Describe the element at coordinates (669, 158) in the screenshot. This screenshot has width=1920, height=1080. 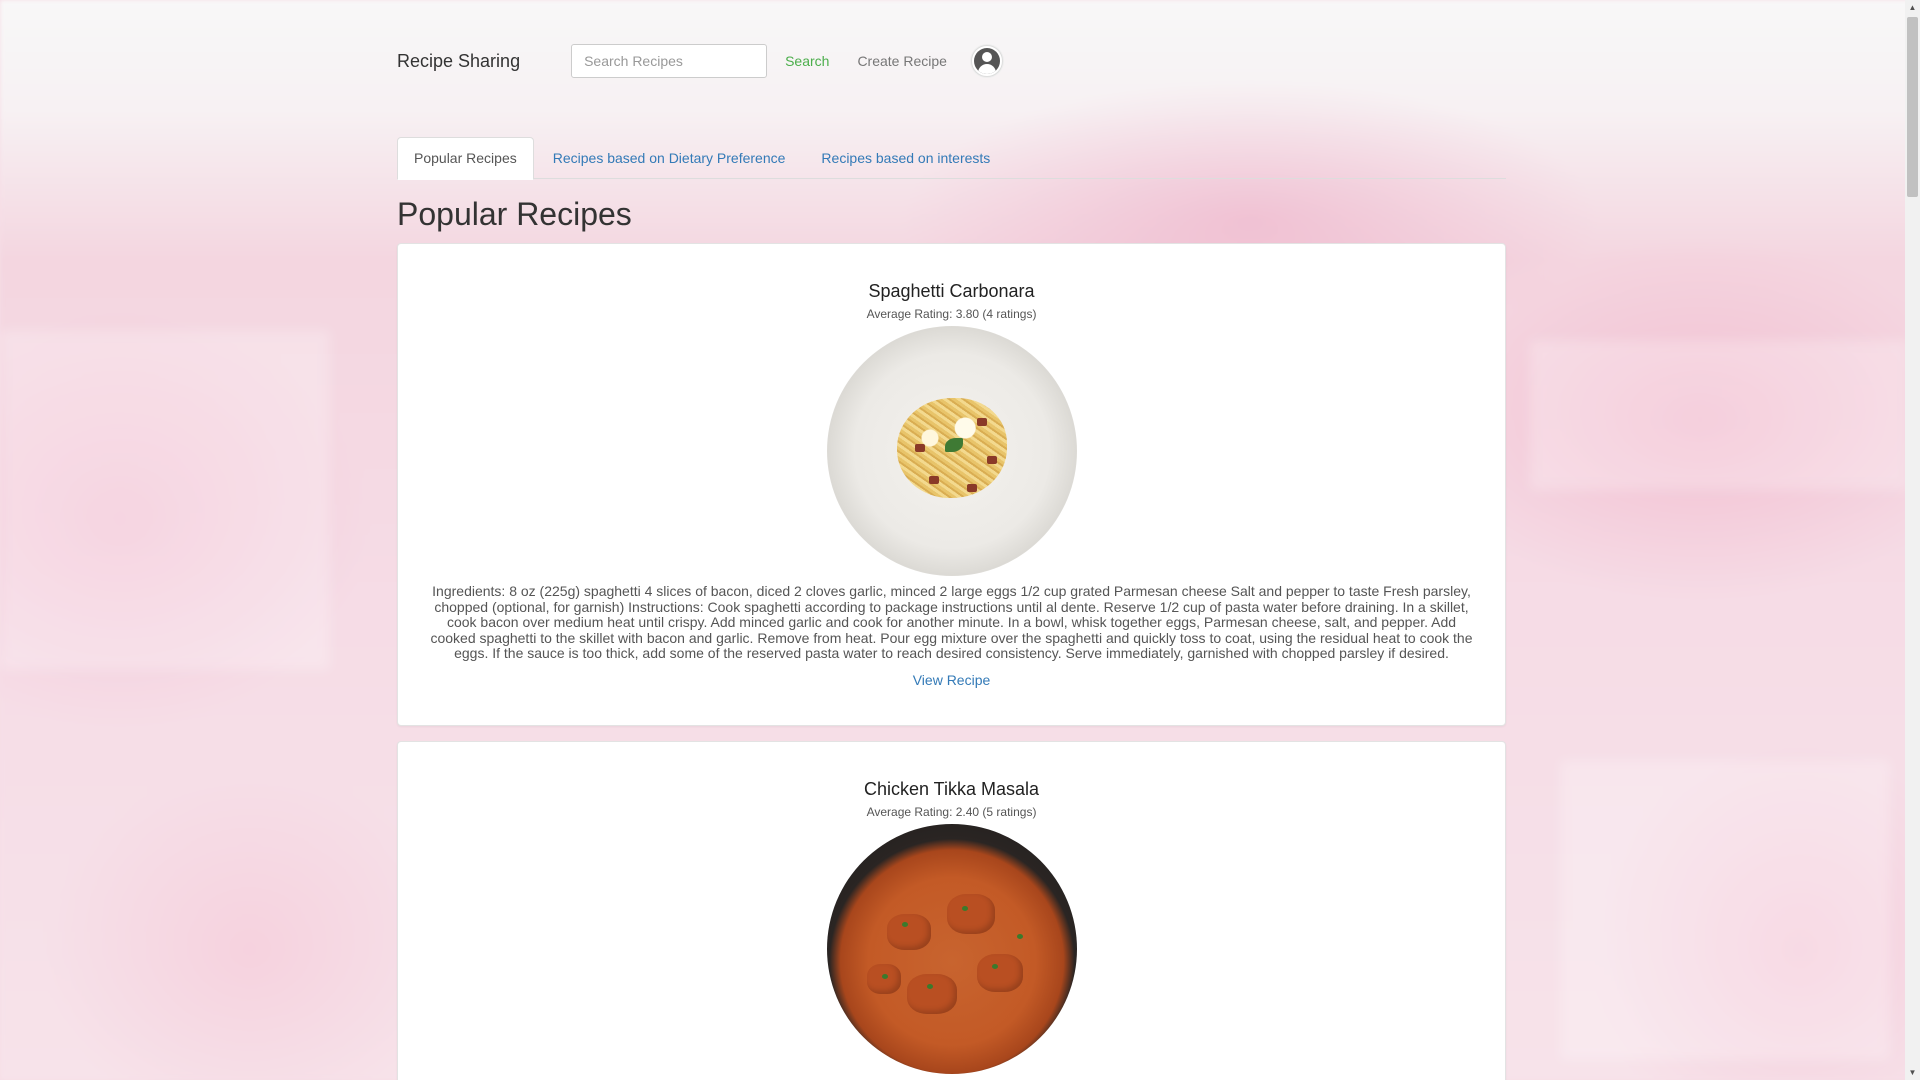
I see `tab-dietary-preference: Recipes based on Dietary Preference` at that location.